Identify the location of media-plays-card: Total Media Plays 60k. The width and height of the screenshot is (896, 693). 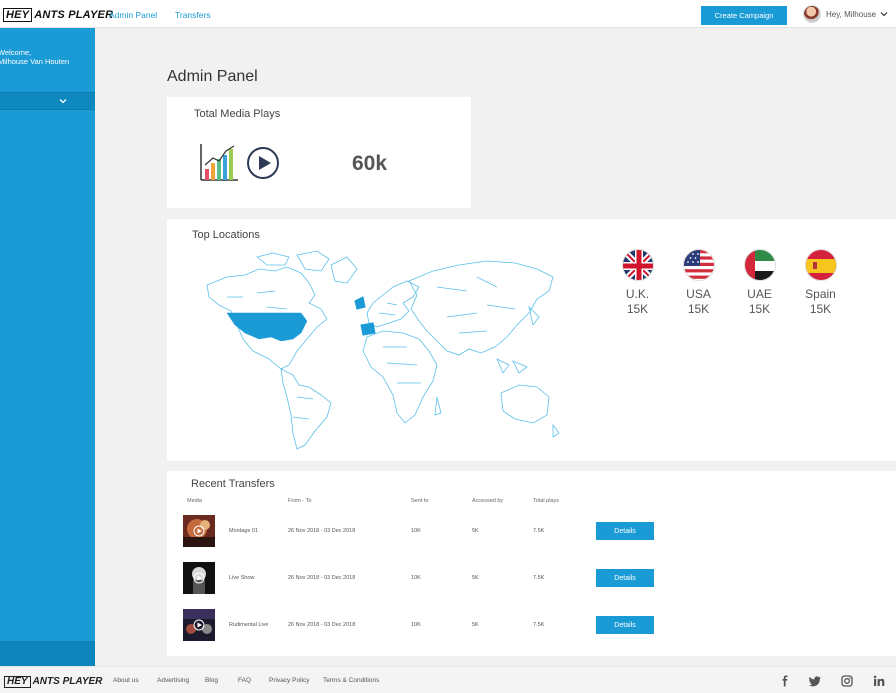
(319, 152).